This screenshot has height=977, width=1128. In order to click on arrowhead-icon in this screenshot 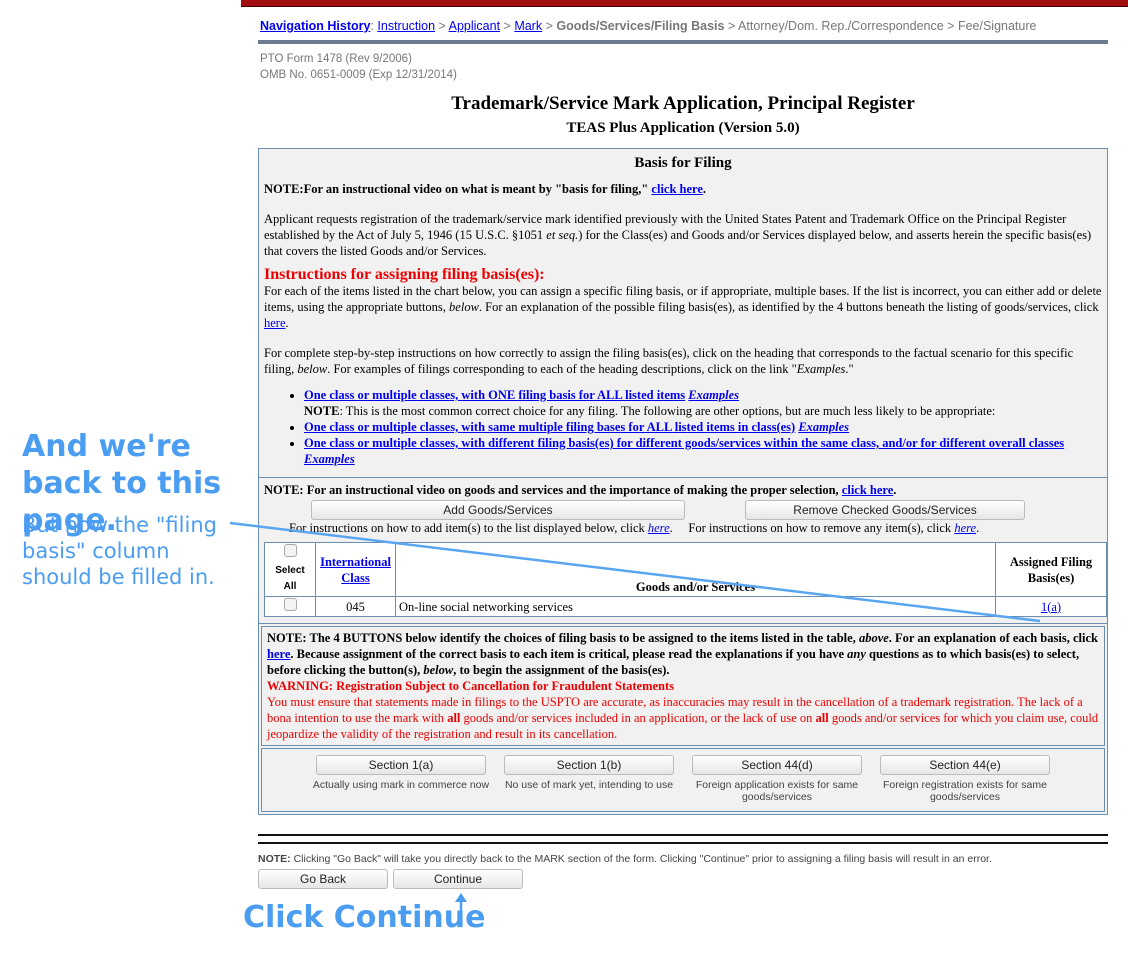, I will do `click(461, 897)`.